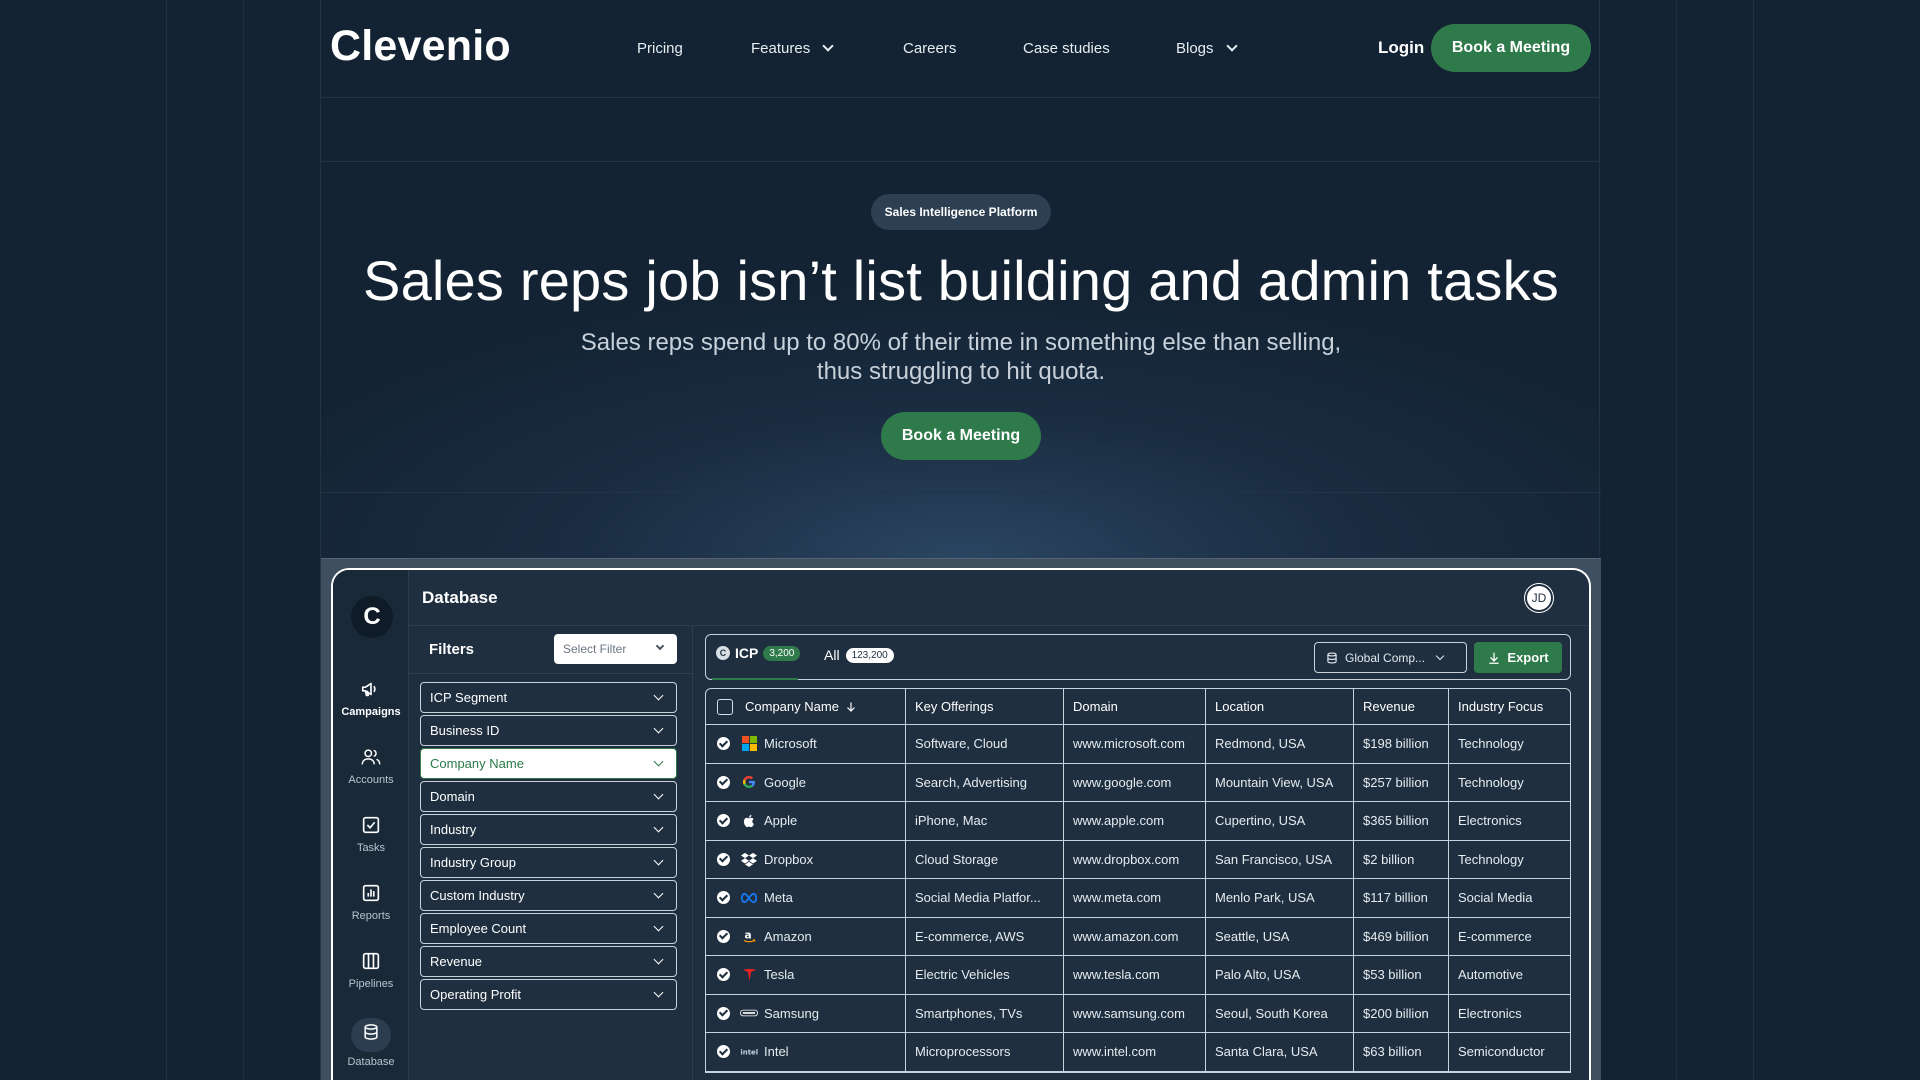 This screenshot has width=1920, height=1080. Describe the element at coordinates (985, 936) in the screenshot. I see `cell-key-offerings: E-commerce, AWS` at that location.